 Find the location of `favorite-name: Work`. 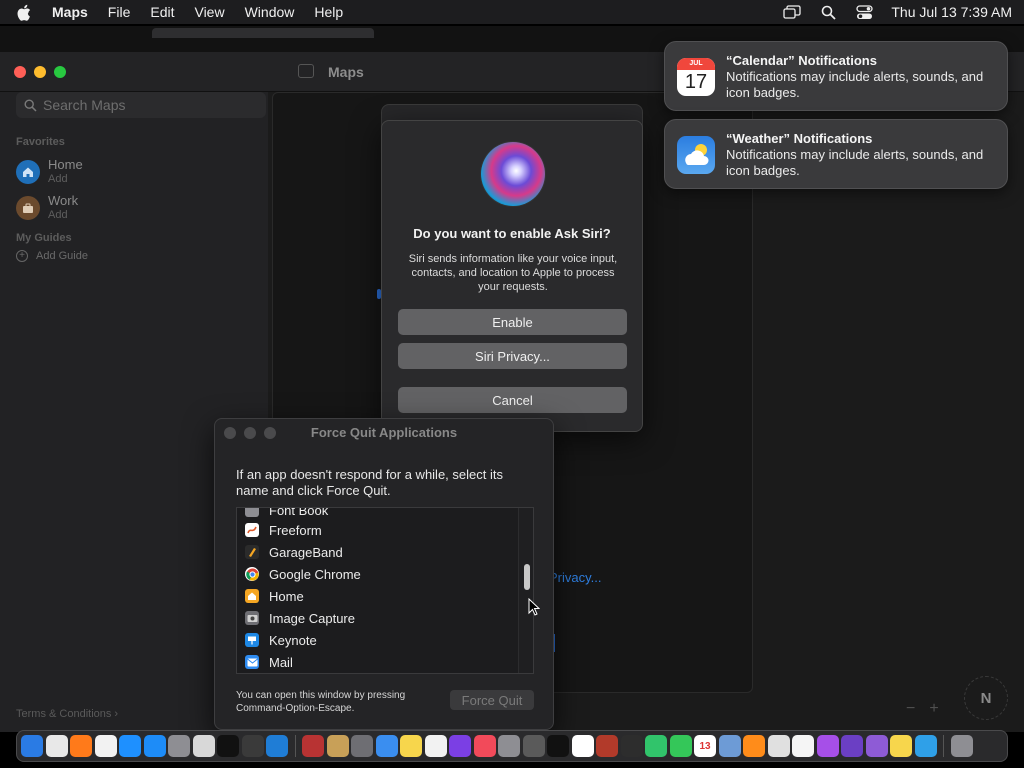

favorite-name: Work is located at coordinates (63, 200).